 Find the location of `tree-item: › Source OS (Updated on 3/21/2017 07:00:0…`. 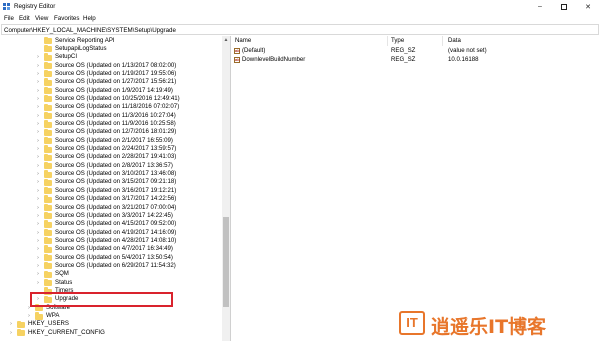

tree-item: › Source OS (Updated on 3/21/2017 07:00:0… is located at coordinates (112, 208).